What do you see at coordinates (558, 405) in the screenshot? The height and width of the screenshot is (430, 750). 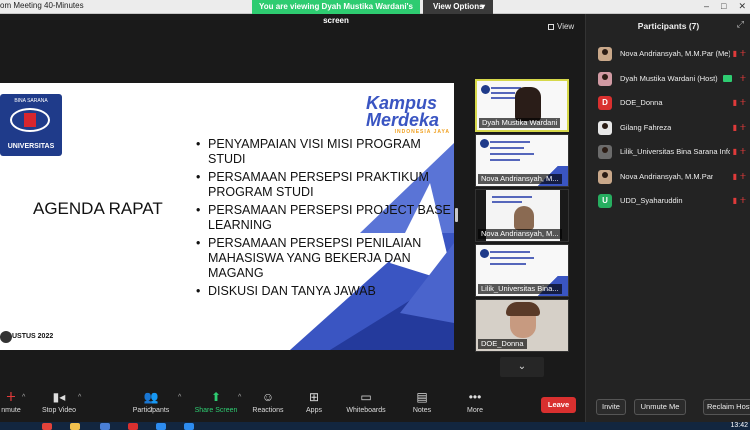 I see `leave-button: Leave` at bounding box center [558, 405].